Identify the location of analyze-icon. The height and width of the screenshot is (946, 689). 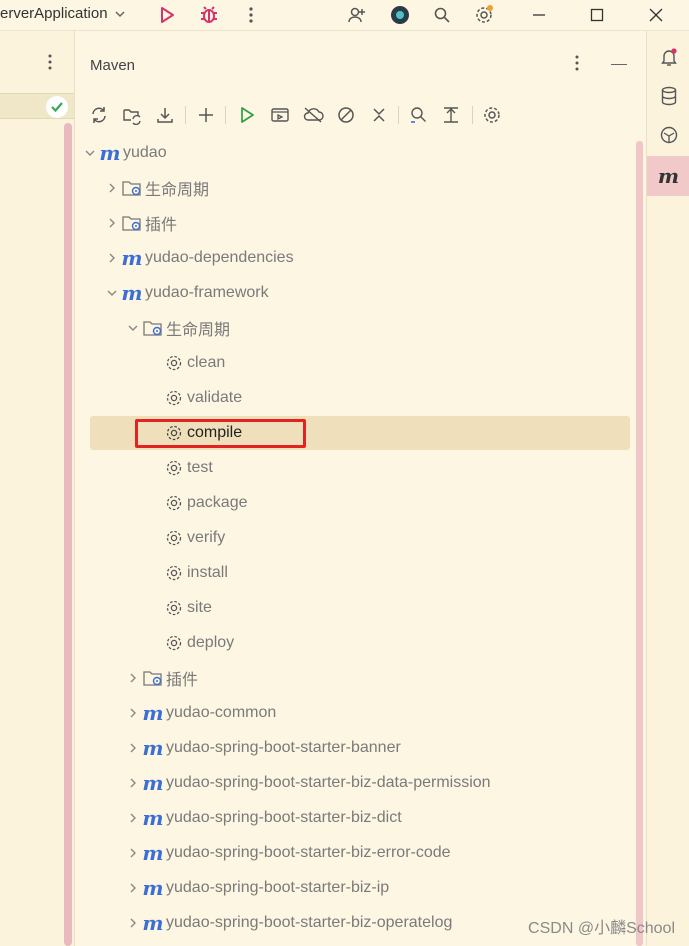
(418, 115).